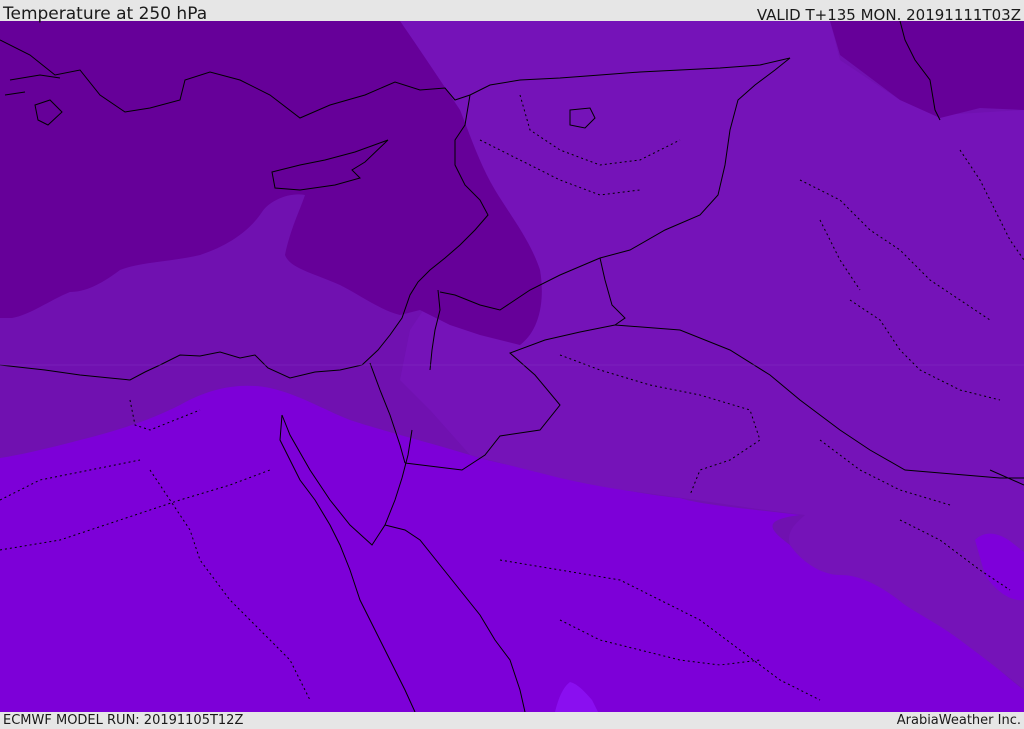 The width and height of the screenshot is (1024, 729). I want to click on model-run-label: ECMWF MODEL RUN: 20191105T12Z, so click(123, 720).